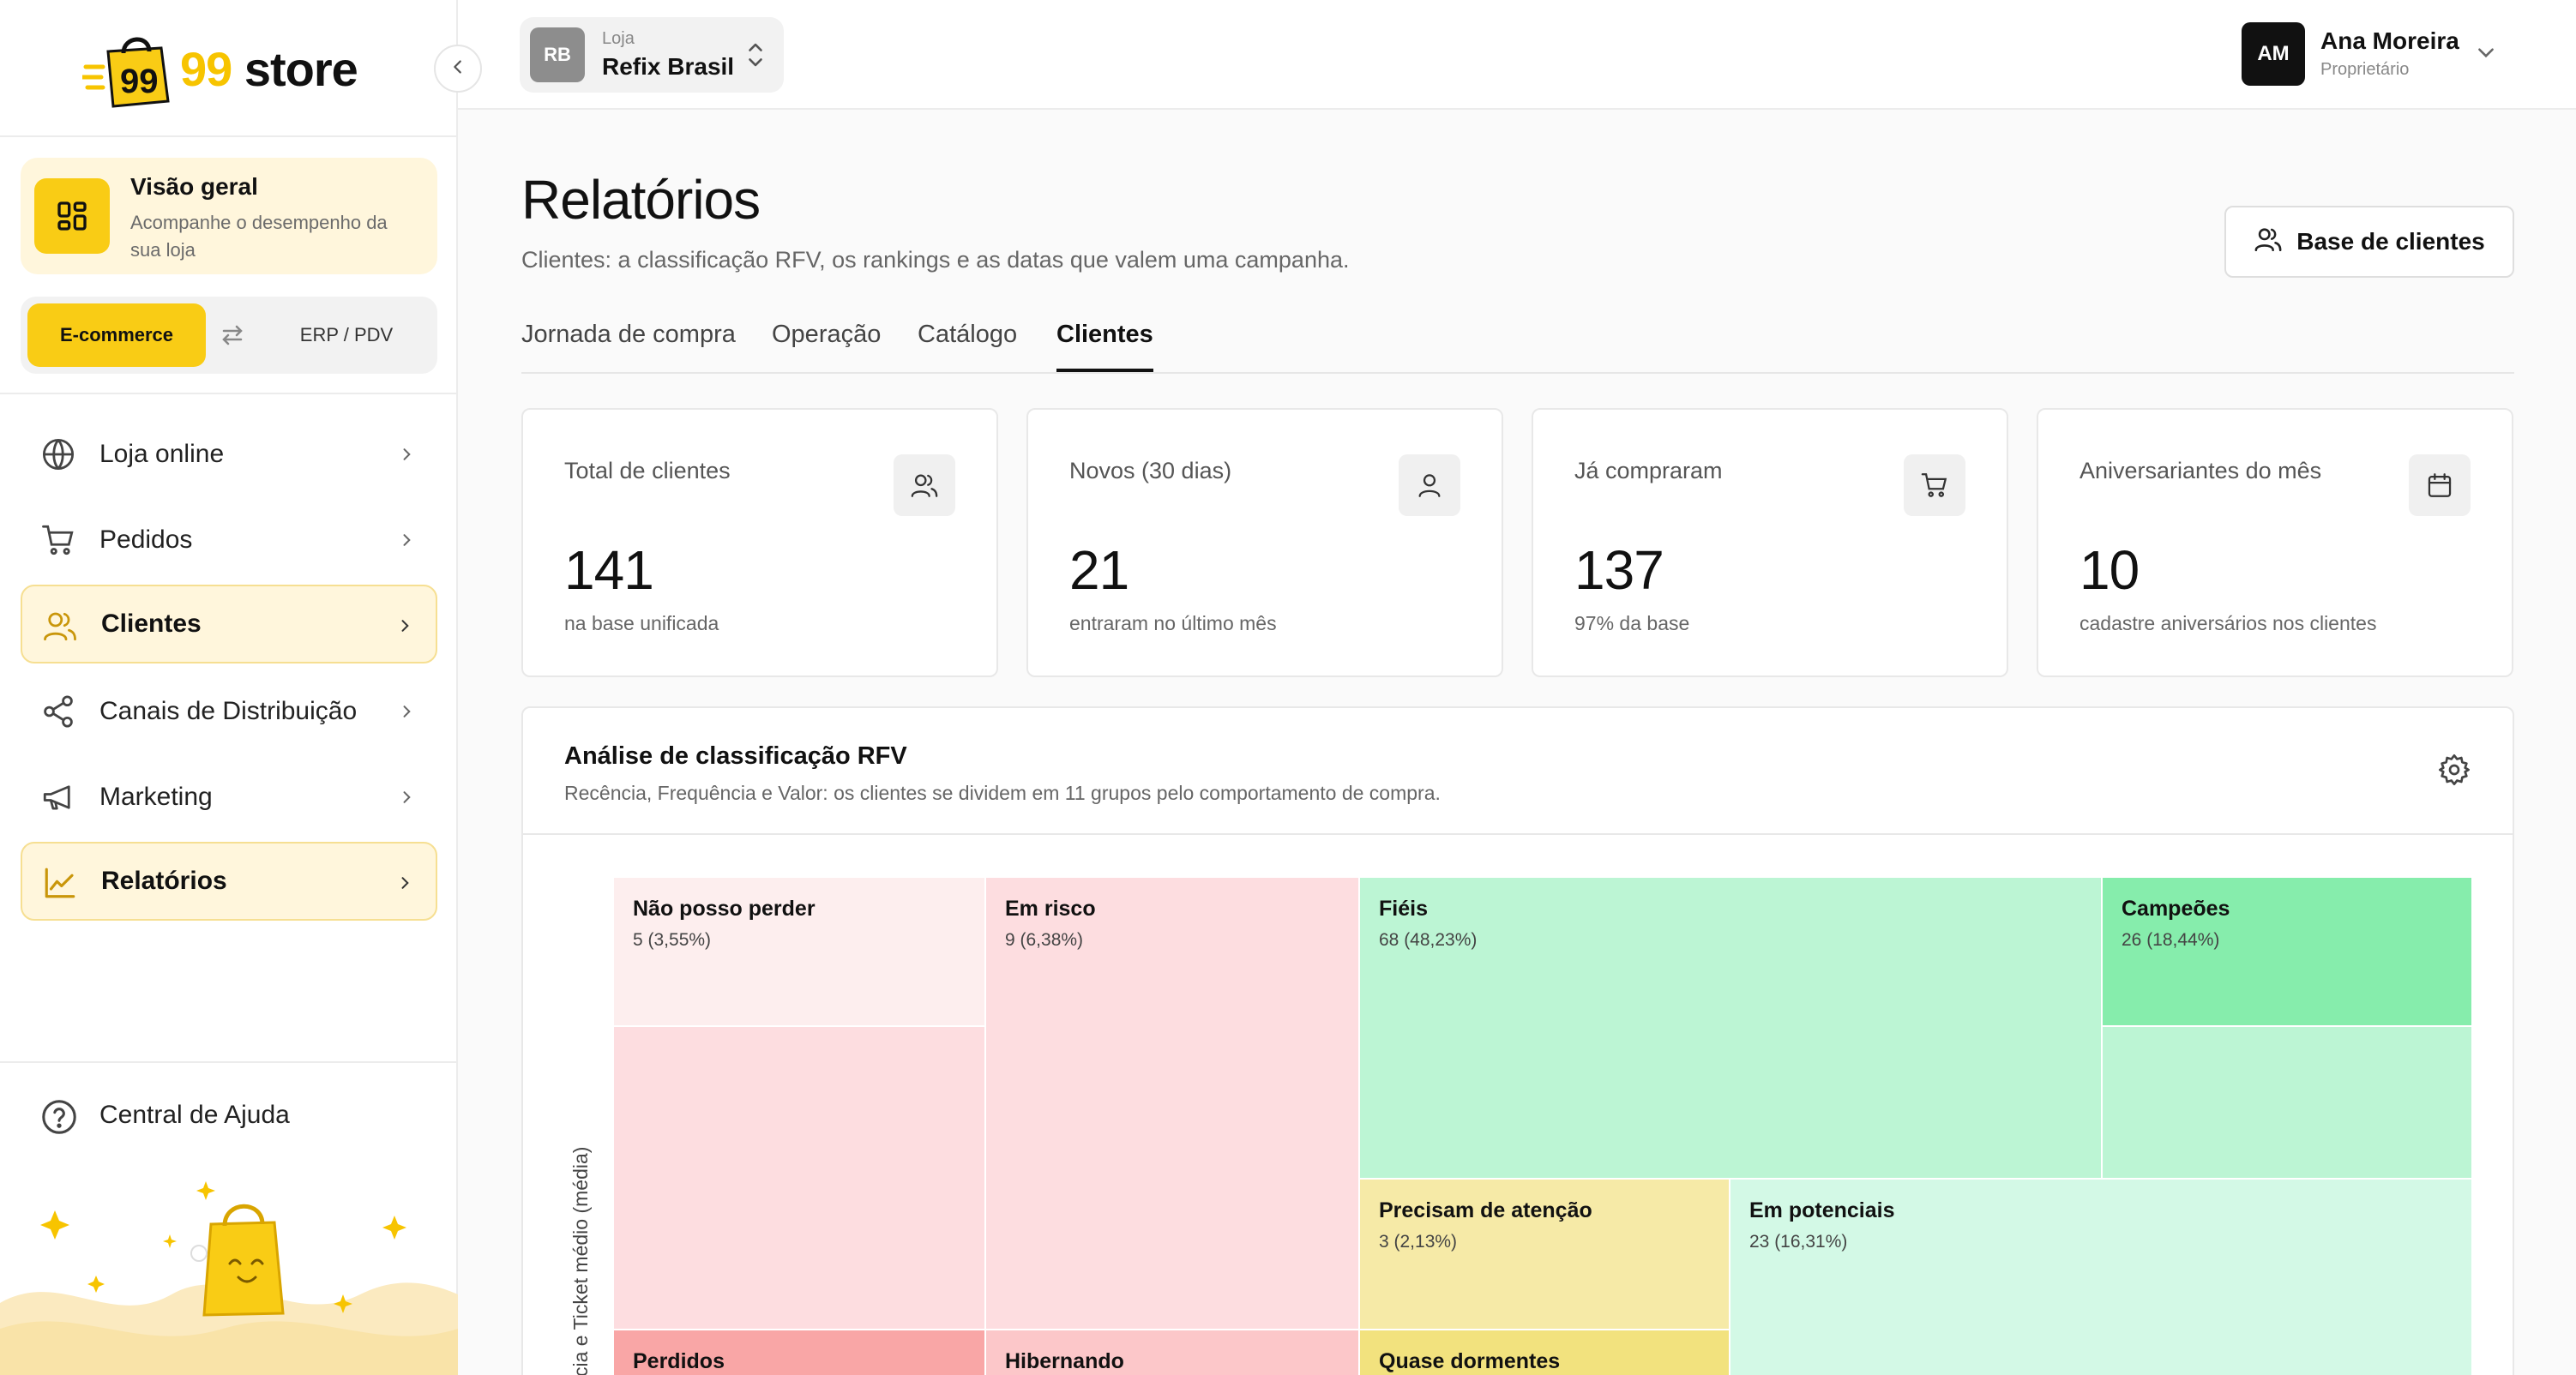  What do you see at coordinates (759, 542) in the screenshot?
I see `kpi-card-total-clientes: Total de clientes 141 na base unificada` at bounding box center [759, 542].